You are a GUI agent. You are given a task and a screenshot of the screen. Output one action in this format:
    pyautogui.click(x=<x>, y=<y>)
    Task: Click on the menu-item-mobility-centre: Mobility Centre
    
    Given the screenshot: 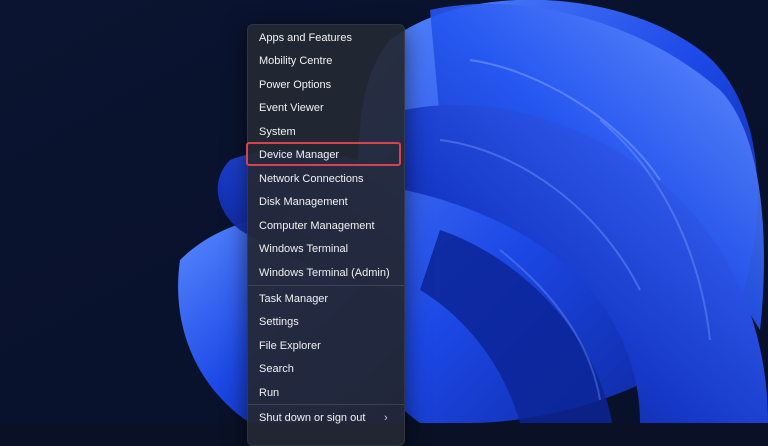 What is the action you would take?
    pyautogui.click(x=326, y=61)
    